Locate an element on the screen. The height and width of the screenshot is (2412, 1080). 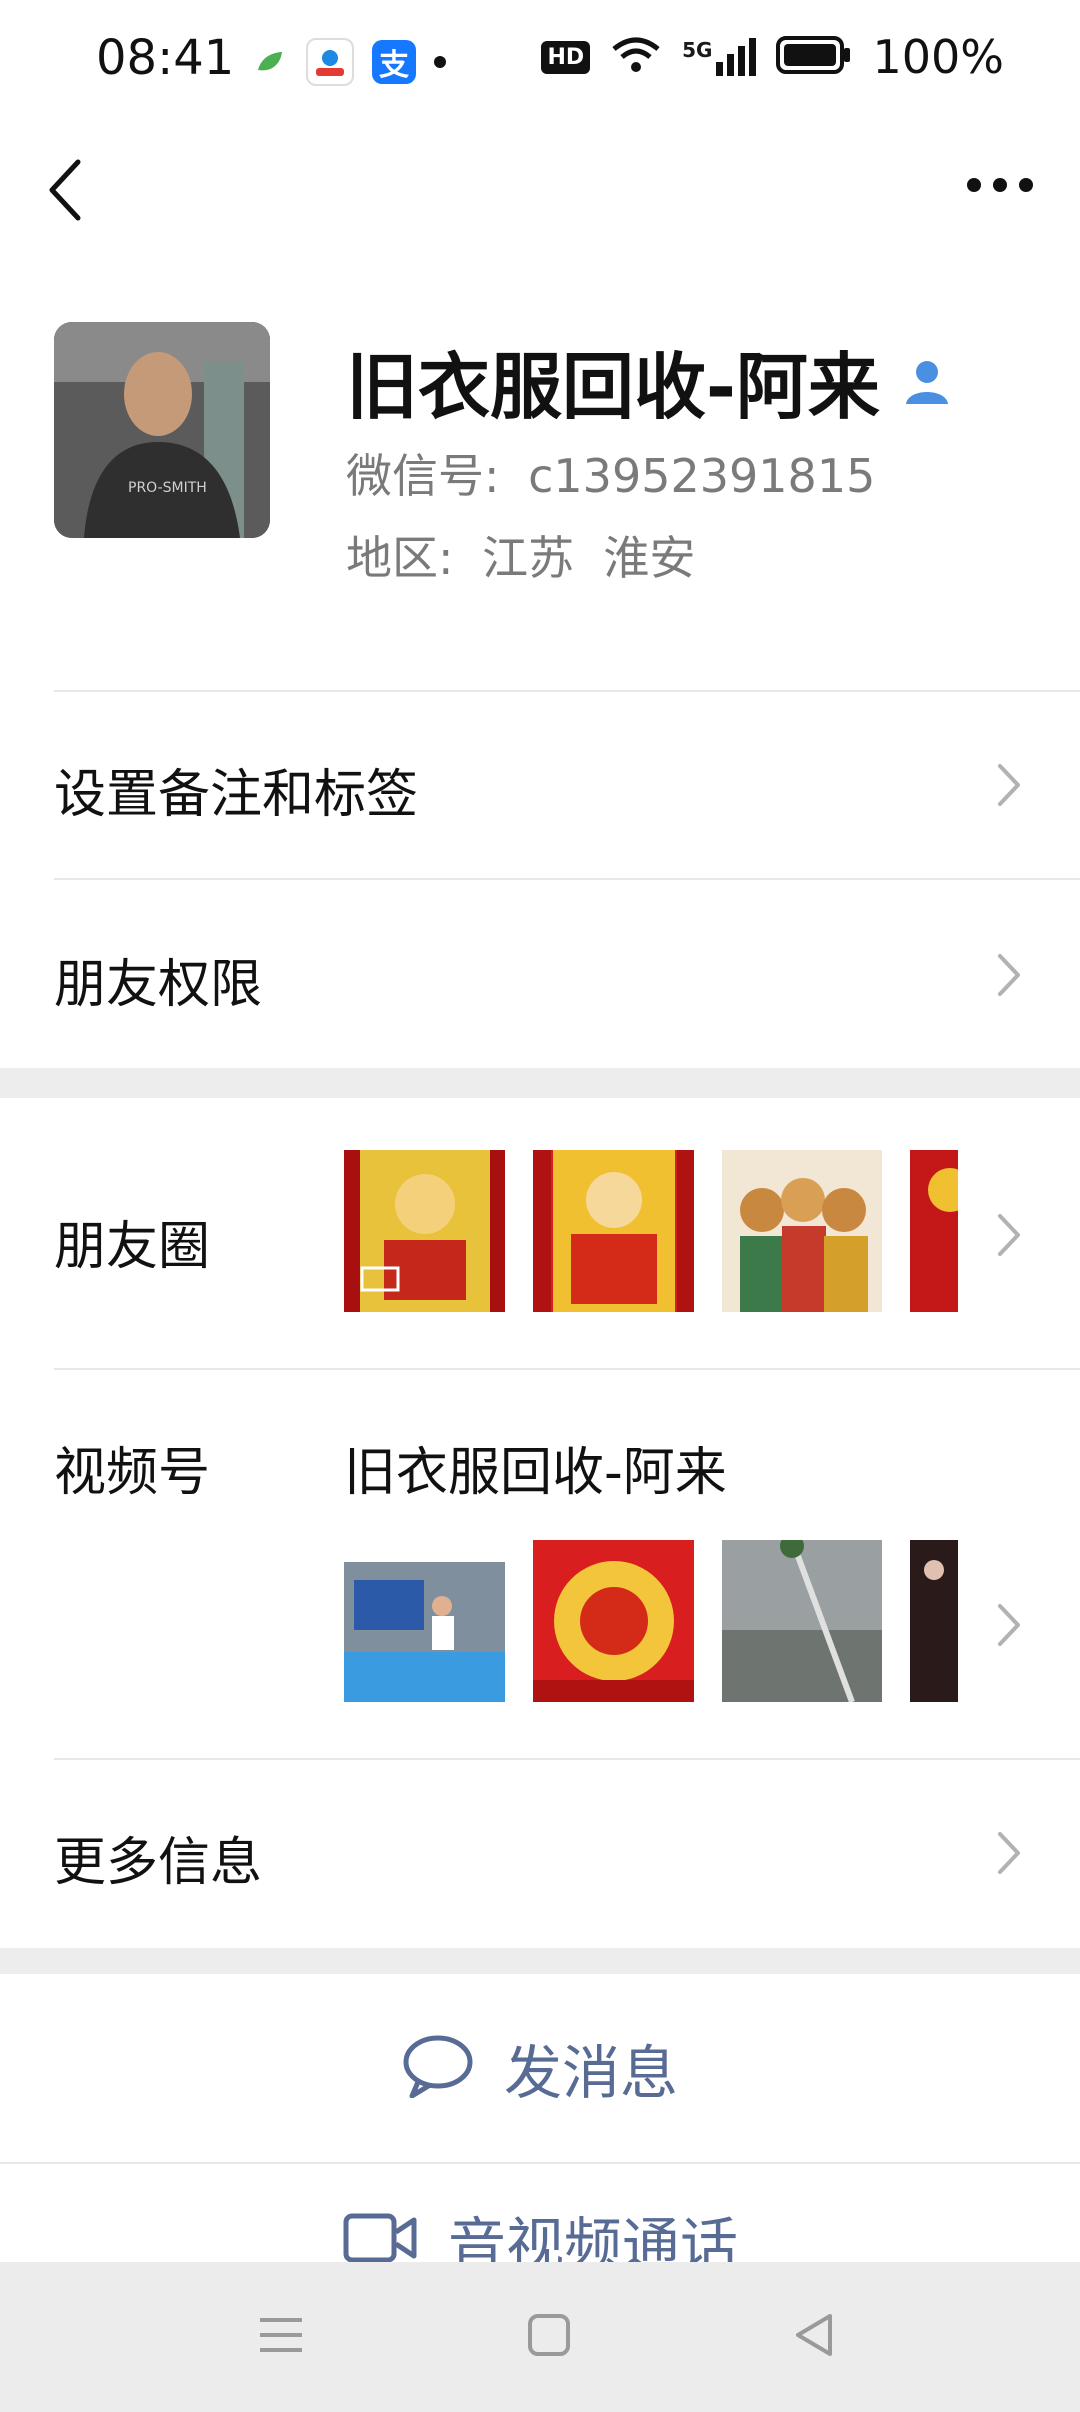
region-row: 地区: 江苏 淮安 is located at coordinates (520, 555).